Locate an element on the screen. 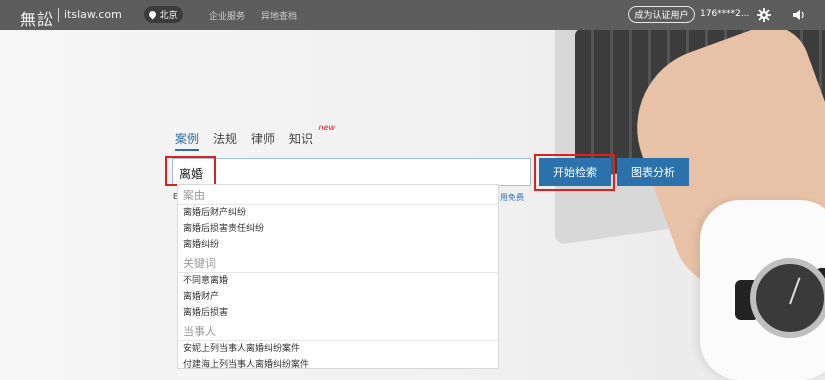  suggestion-item: 离婚后财产纠纷 is located at coordinates (338, 213).